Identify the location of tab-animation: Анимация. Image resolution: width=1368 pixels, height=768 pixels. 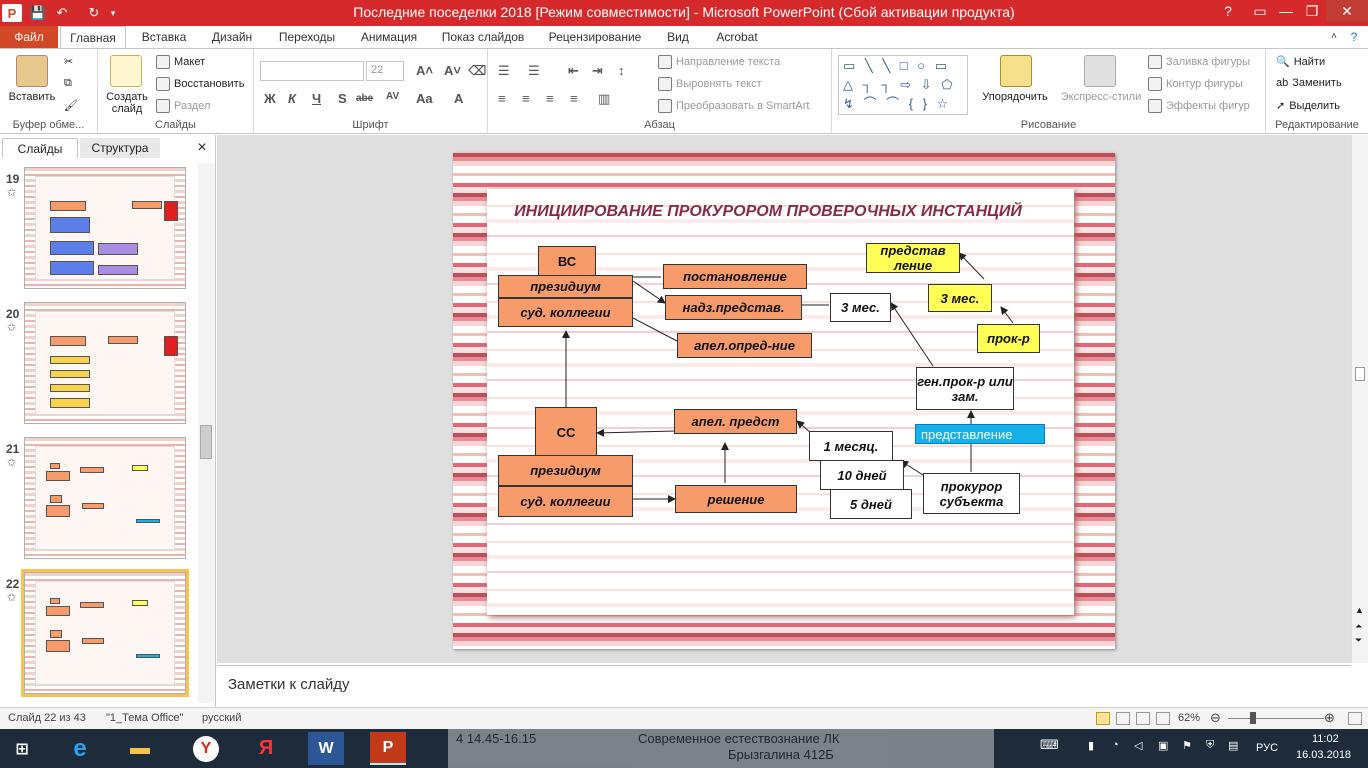
(389, 37).